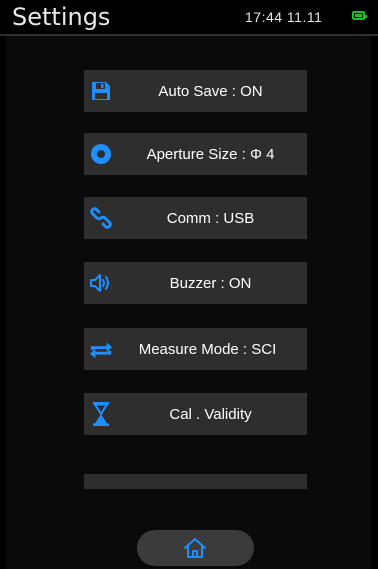 This screenshot has width=378, height=569. I want to click on clock-date: 17:44 11.11, so click(284, 17).